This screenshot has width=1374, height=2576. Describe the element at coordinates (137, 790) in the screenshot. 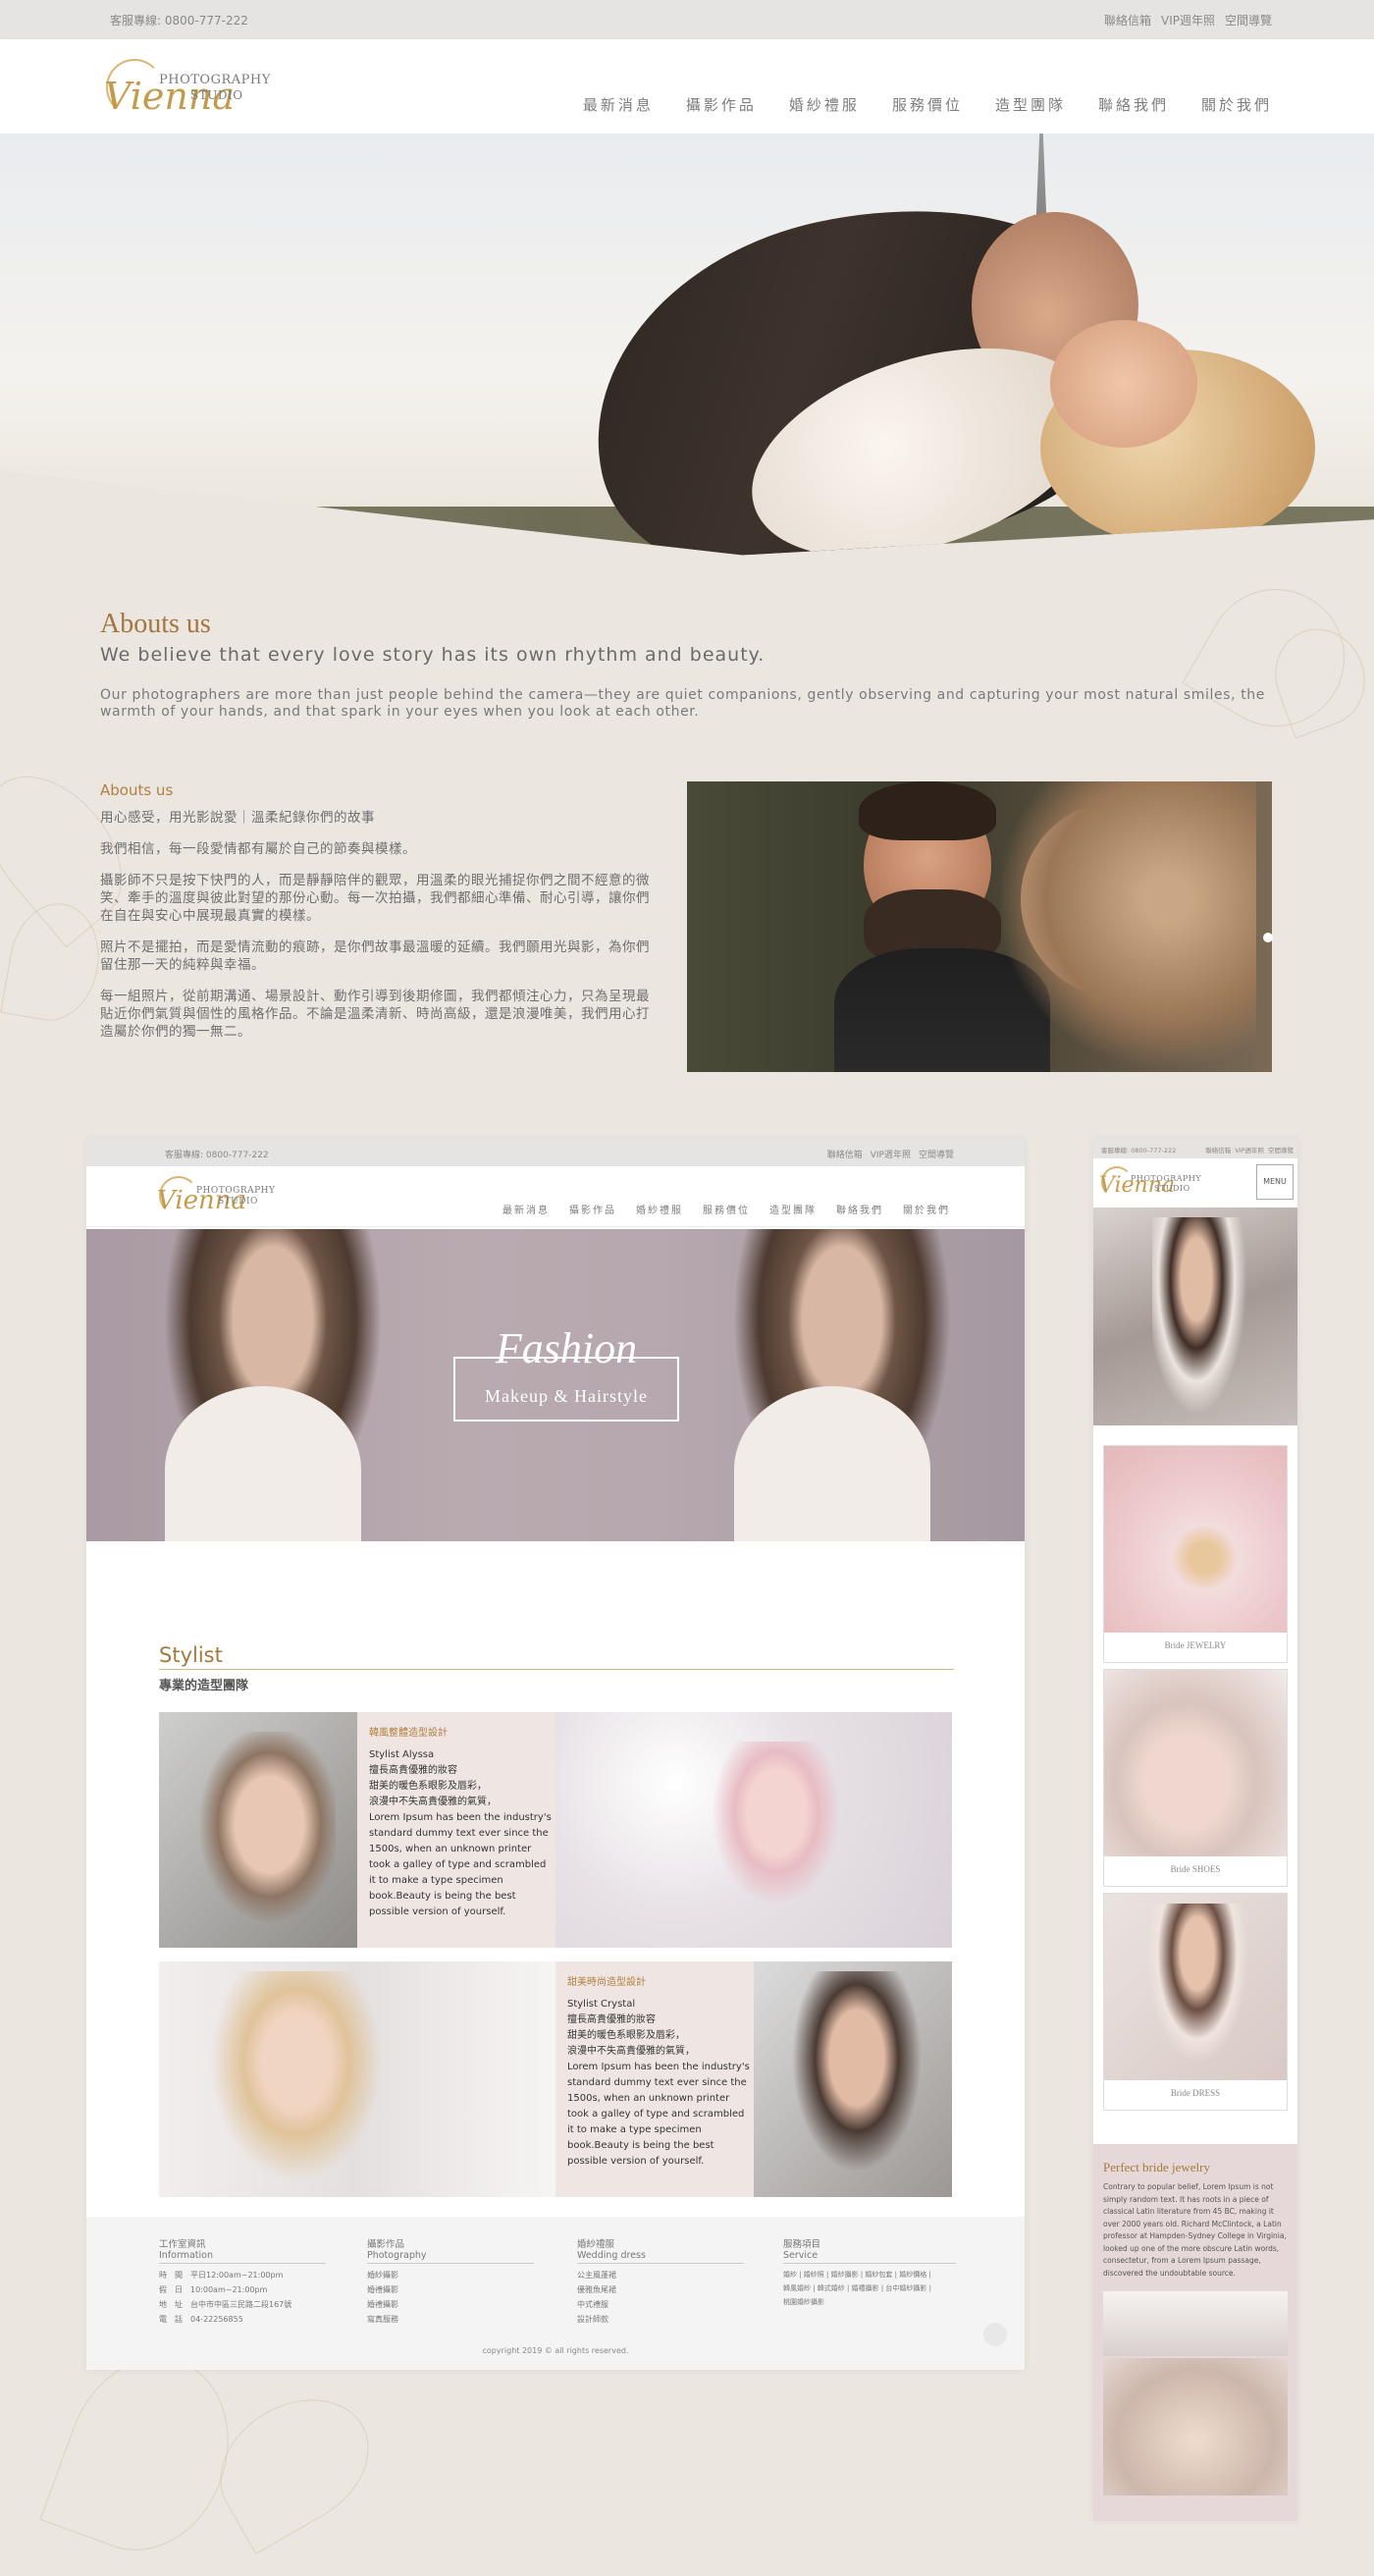

I see `about-subtitle: Abouts us` at that location.